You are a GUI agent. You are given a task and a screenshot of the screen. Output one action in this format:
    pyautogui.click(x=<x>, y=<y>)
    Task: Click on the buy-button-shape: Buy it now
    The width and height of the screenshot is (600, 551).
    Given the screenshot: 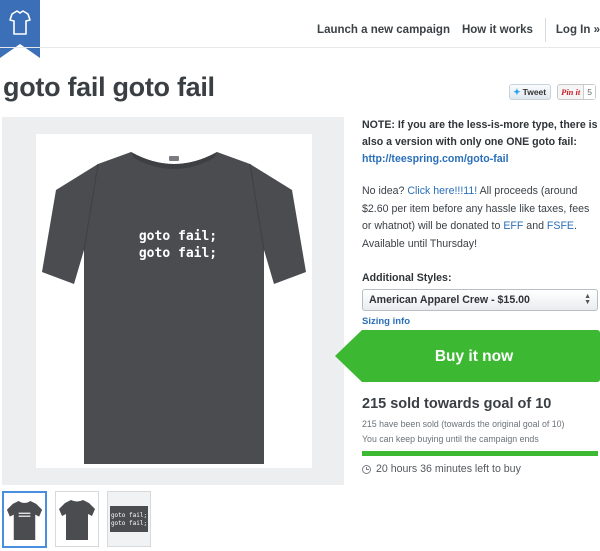 What is the action you would take?
    pyautogui.click(x=467, y=356)
    